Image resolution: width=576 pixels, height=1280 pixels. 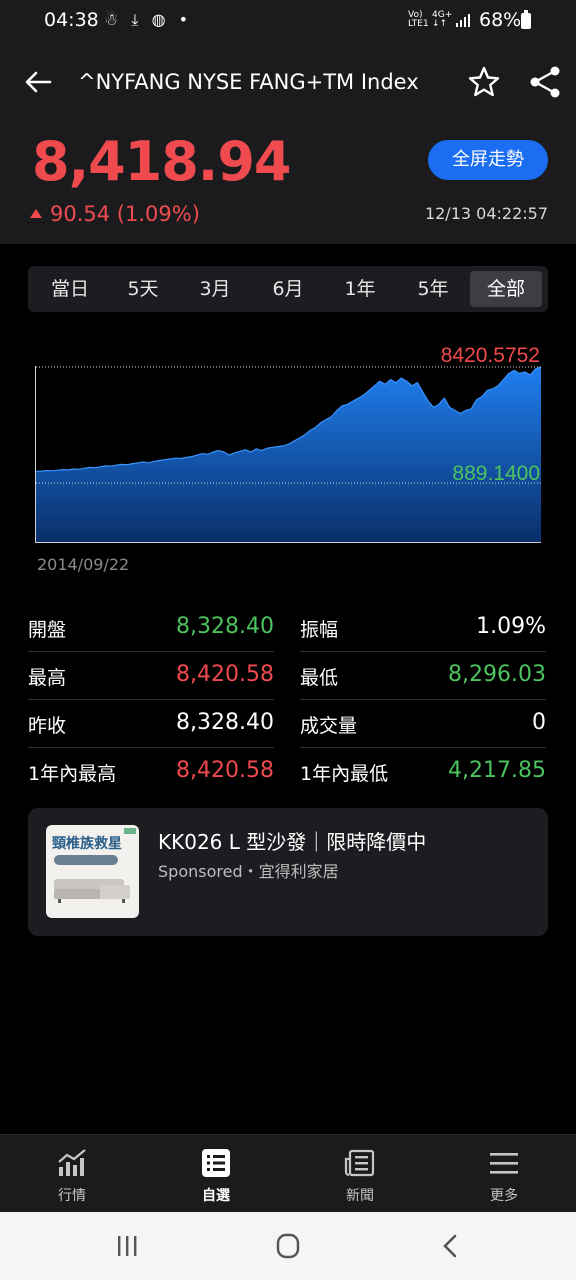 What do you see at coordinates (47, 678) in the screenshot?
I see `stat-label: 最高` at bounding box center [47, 678].